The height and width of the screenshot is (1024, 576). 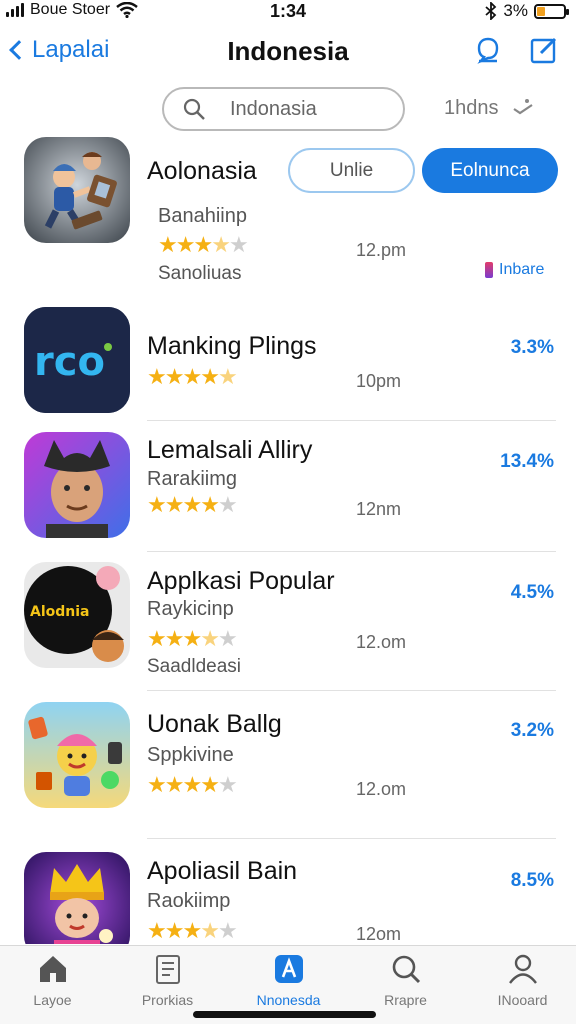 I want to click on app-name: Uonak Ballg, so click(x=214, y=724).